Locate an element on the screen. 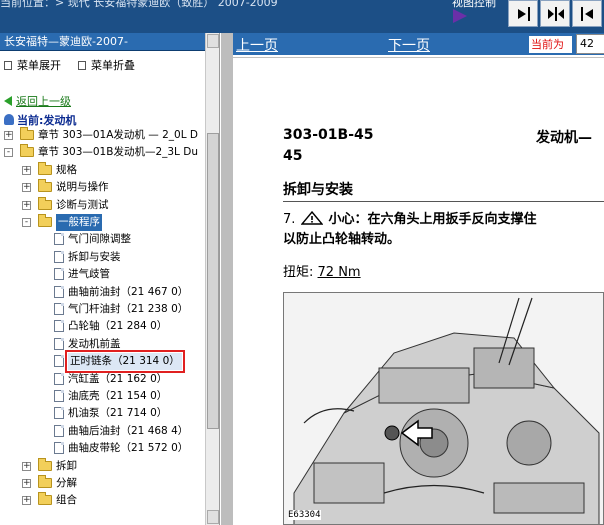 The image size is (604, 525). scroll-down-button is located at coordinates (213, 517).